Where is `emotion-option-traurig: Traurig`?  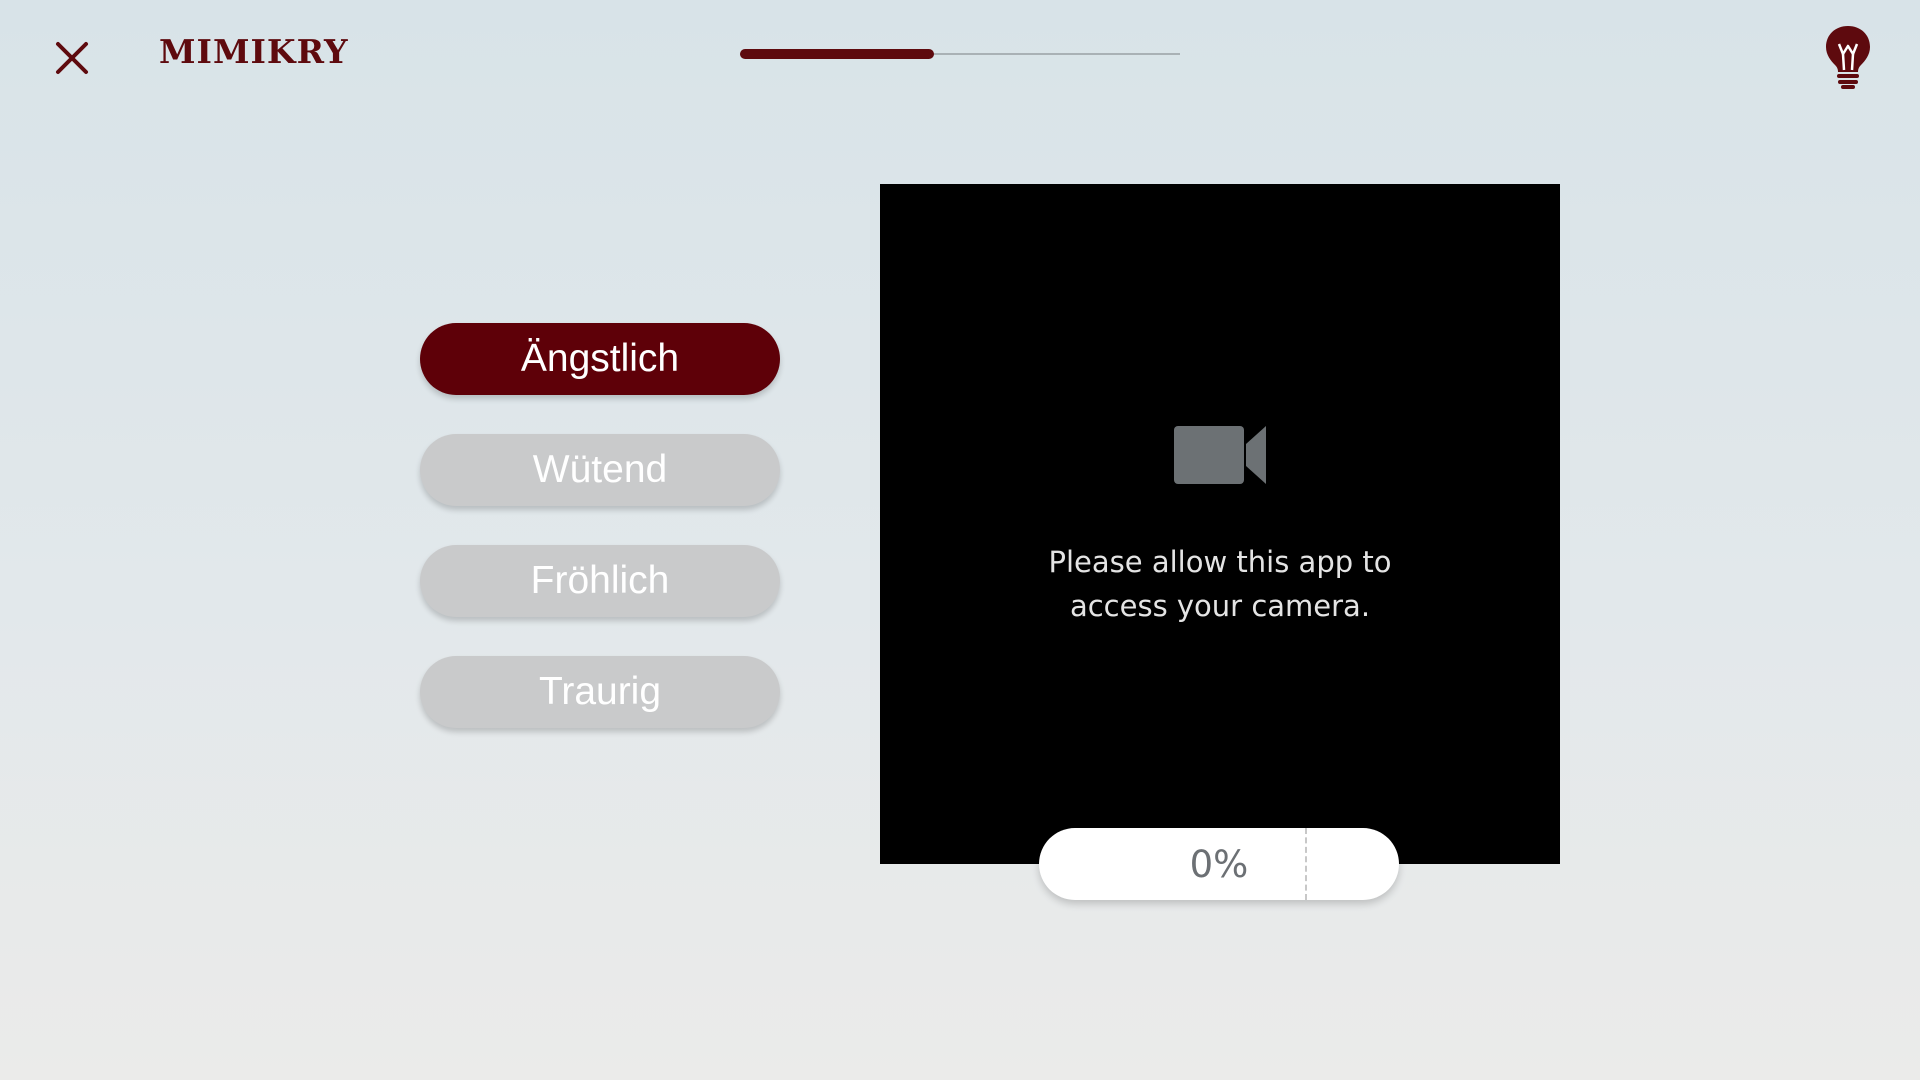
emotion-option-traurig: Traurig is located at coordinates (600, 692).